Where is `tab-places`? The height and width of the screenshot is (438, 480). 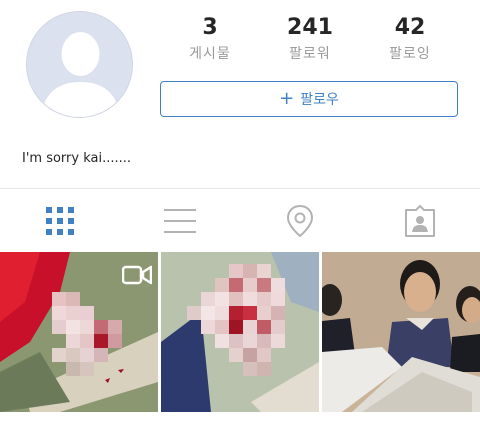
tab-places is located at coordinates (300, 221).